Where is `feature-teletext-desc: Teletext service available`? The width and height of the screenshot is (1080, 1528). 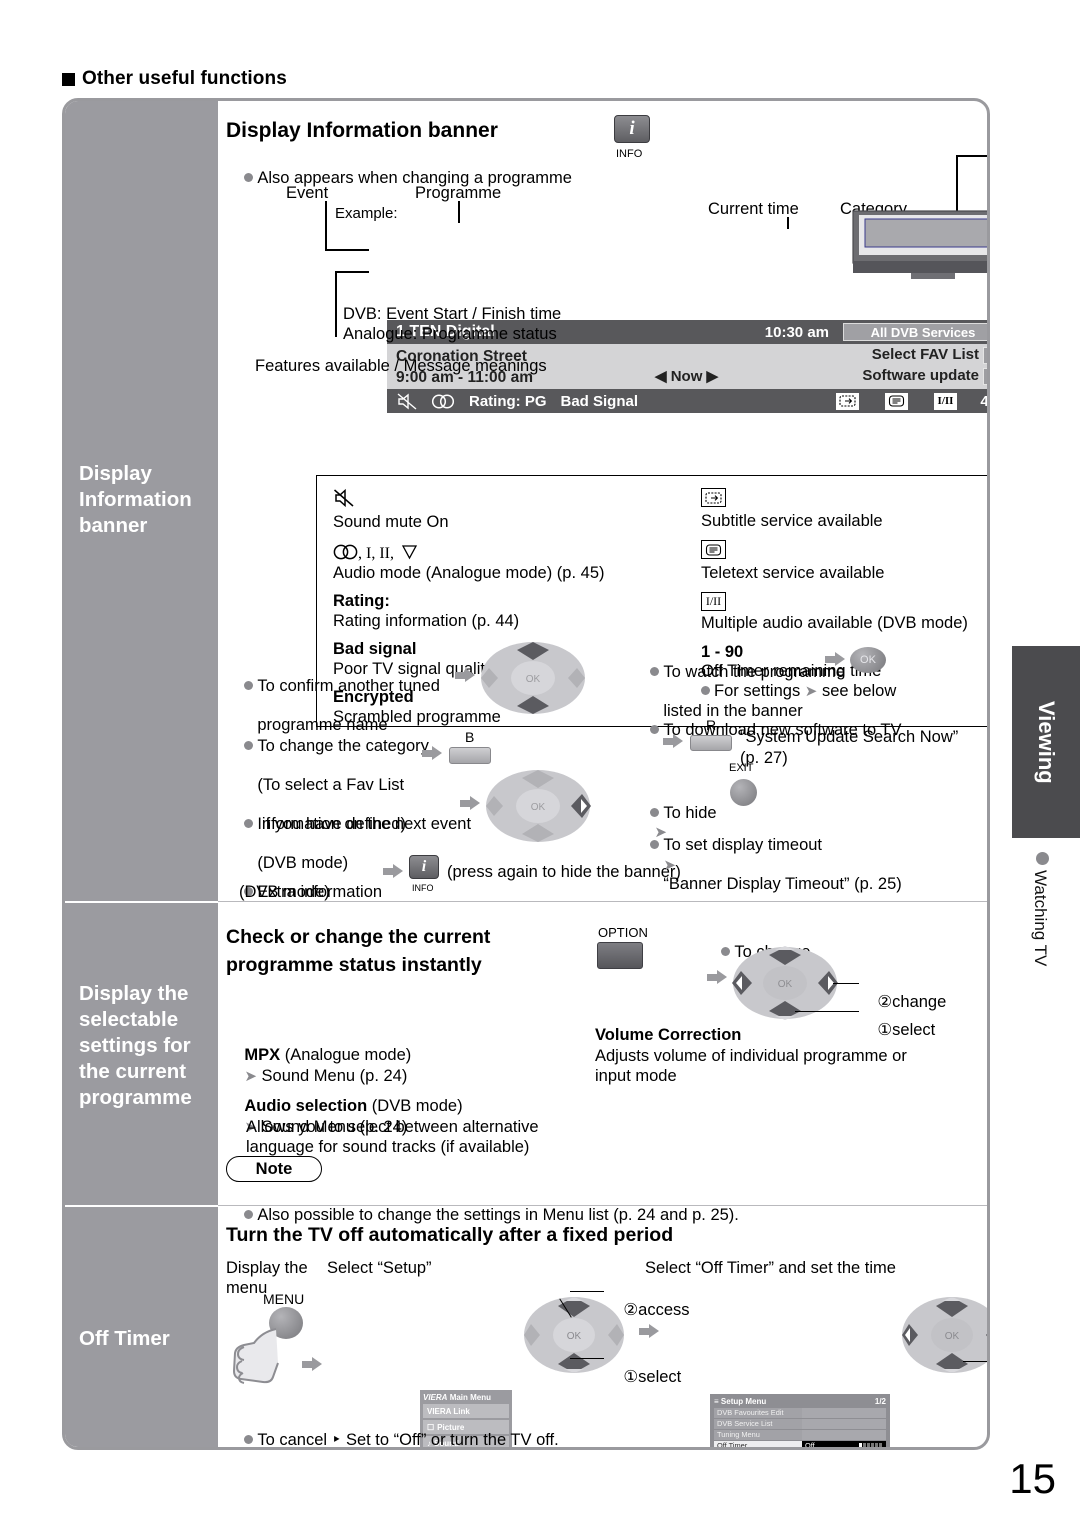
feature-teletext-desc: Teletext service available is located at coordinates (793, 572).